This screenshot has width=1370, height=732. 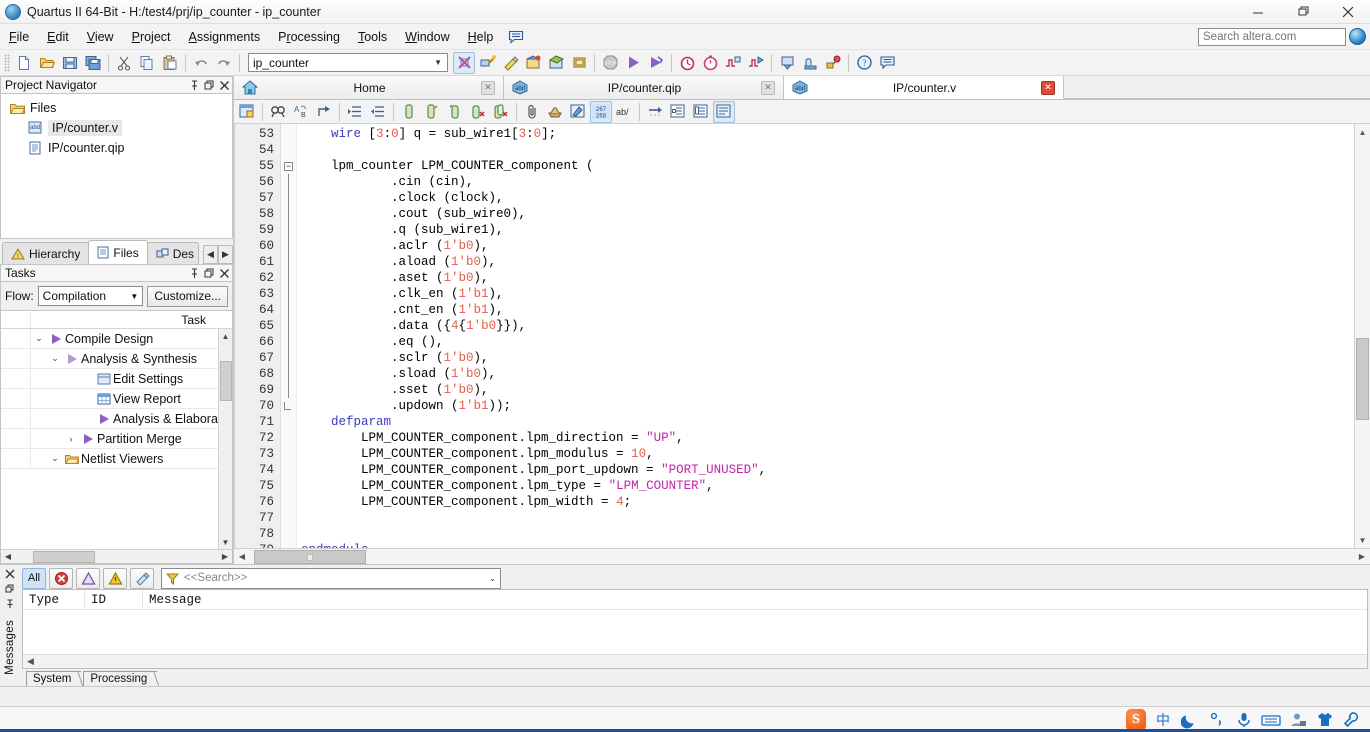 What do you see at coordinates (170, 63) in the screenshot?
I see `paste-icon` at bounding box center [170, 63].